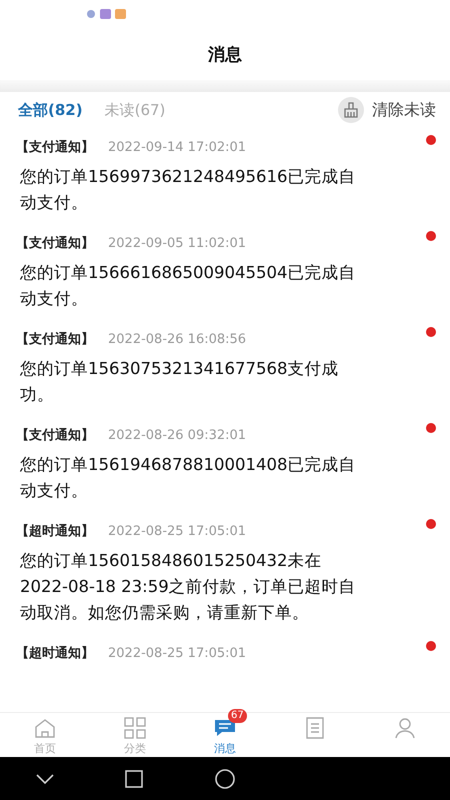 Image resolution: width=450 pixels, height=800 pixels. What do you see at coordinates (188, 190) in the screenshot?
I see `message-text: 您的订单1569973621248495616已完成自动支付。` at bounding box center [188, 190].